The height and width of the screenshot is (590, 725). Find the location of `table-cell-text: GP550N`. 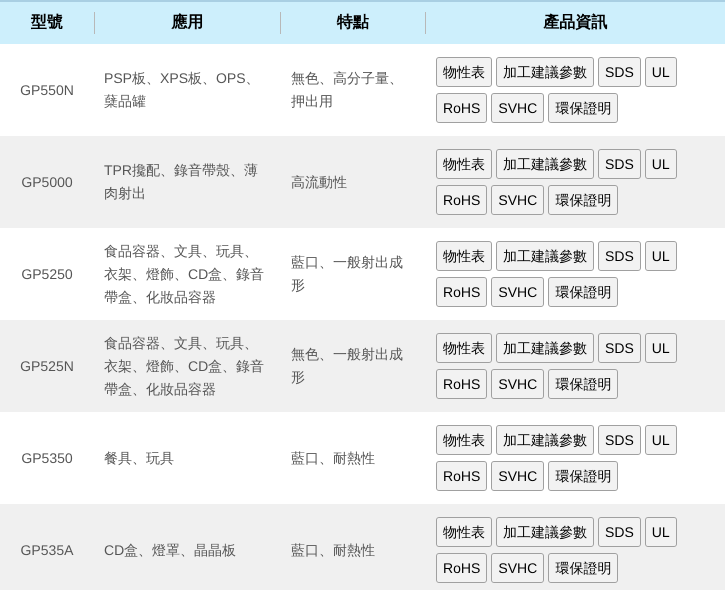

table-cell-text: GP550N is located at coordinates (47, 90).